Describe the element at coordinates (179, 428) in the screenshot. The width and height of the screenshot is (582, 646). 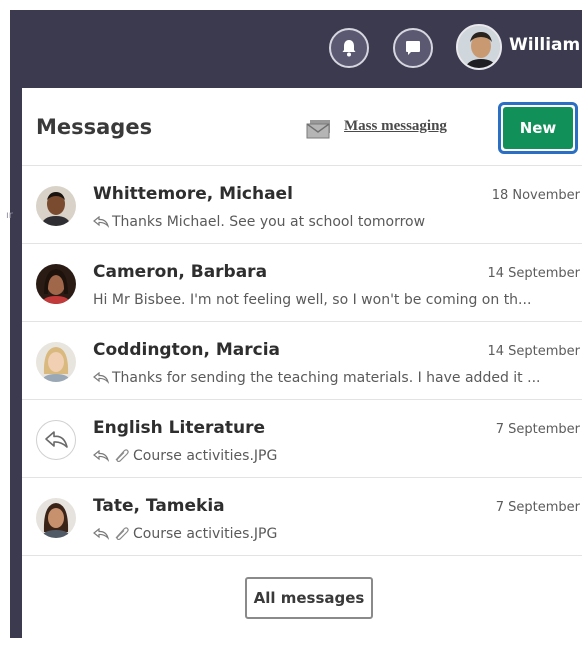
I see `contact-name: English Literature` at that location.